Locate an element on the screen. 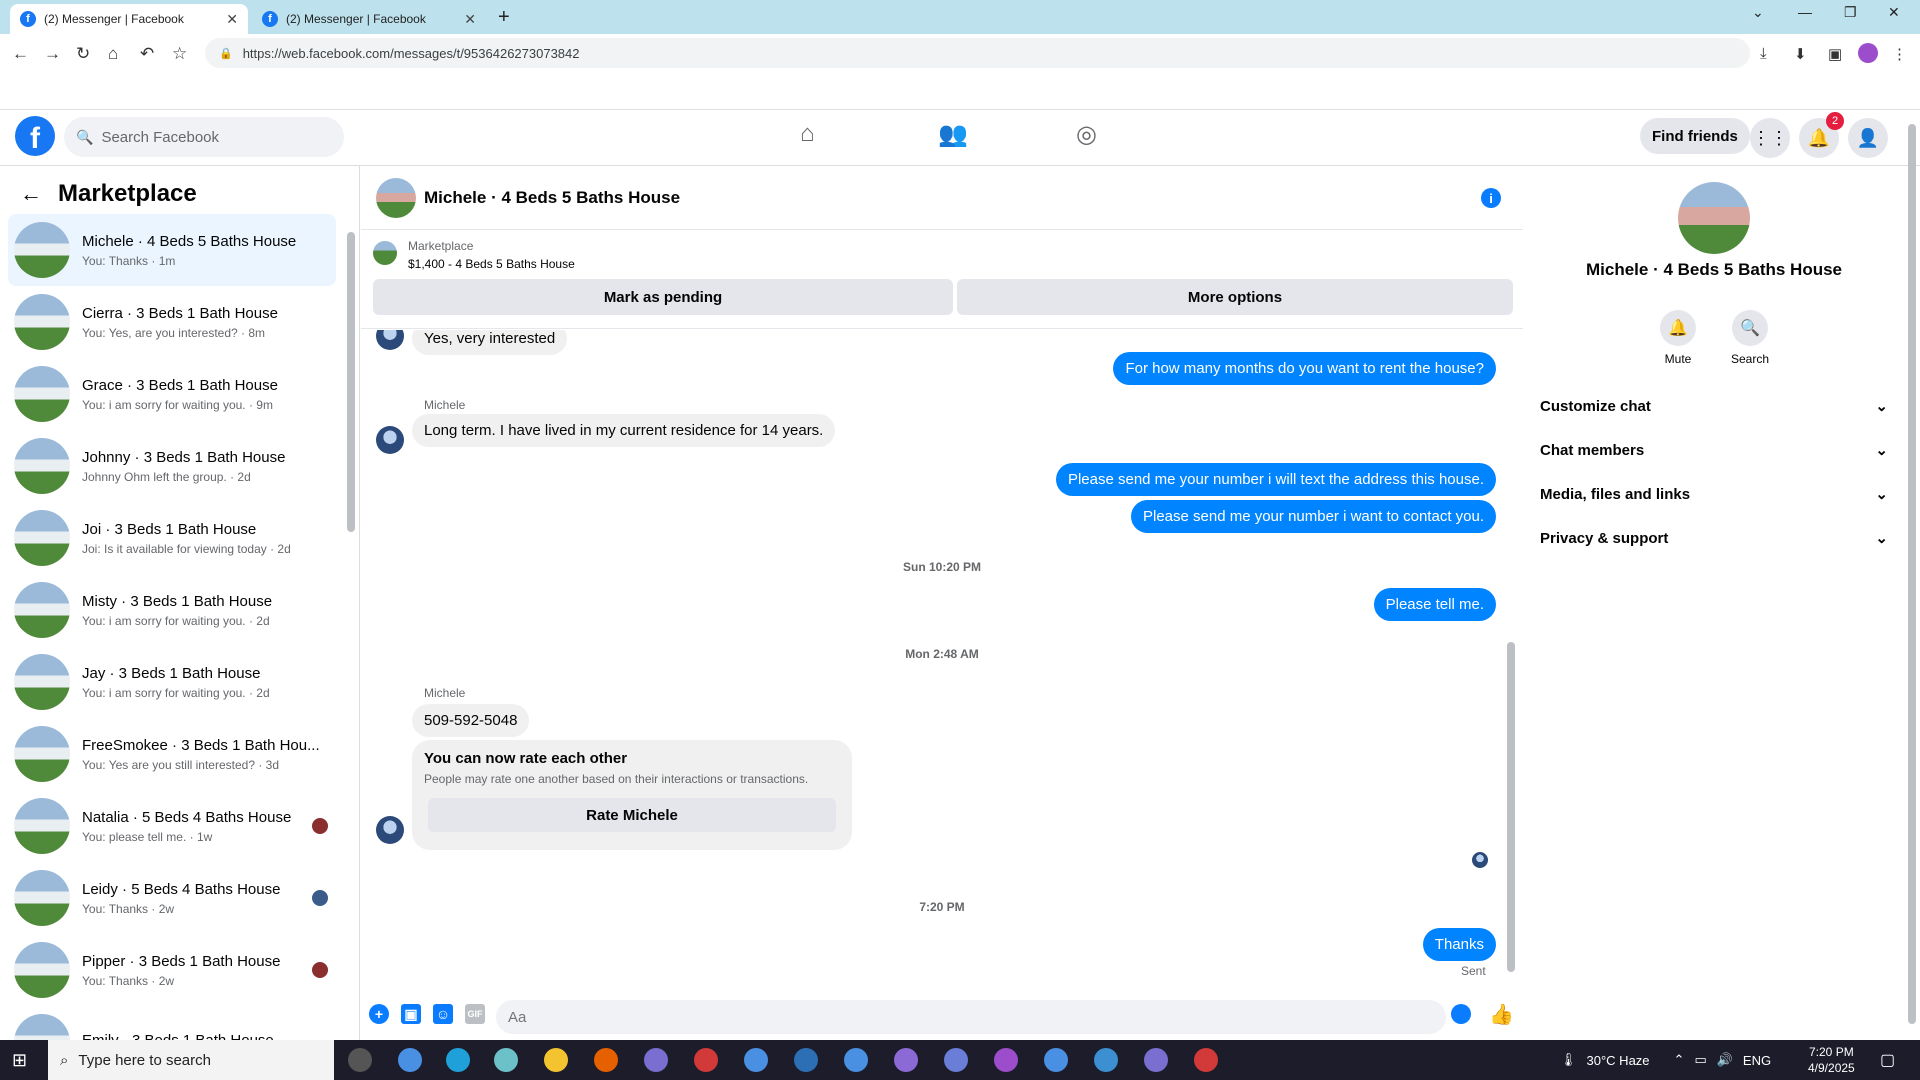 This screenshot has height=1080, width=1920. find-friends-button: Find friends is located at coordinates (1695, 136).